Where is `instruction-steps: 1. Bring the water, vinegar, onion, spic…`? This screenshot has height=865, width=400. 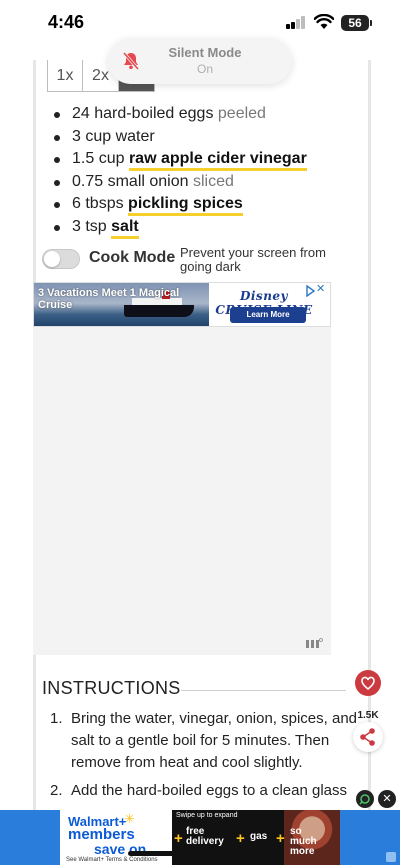
instruction-steps: 1. Bring the water, vinegar, onion, spic… is located at coordinates (205, 755).